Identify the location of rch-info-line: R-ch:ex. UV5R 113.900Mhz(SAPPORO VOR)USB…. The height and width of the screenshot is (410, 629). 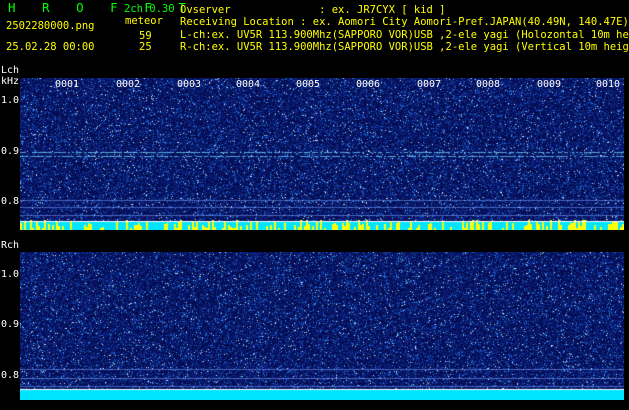
(404, 47).